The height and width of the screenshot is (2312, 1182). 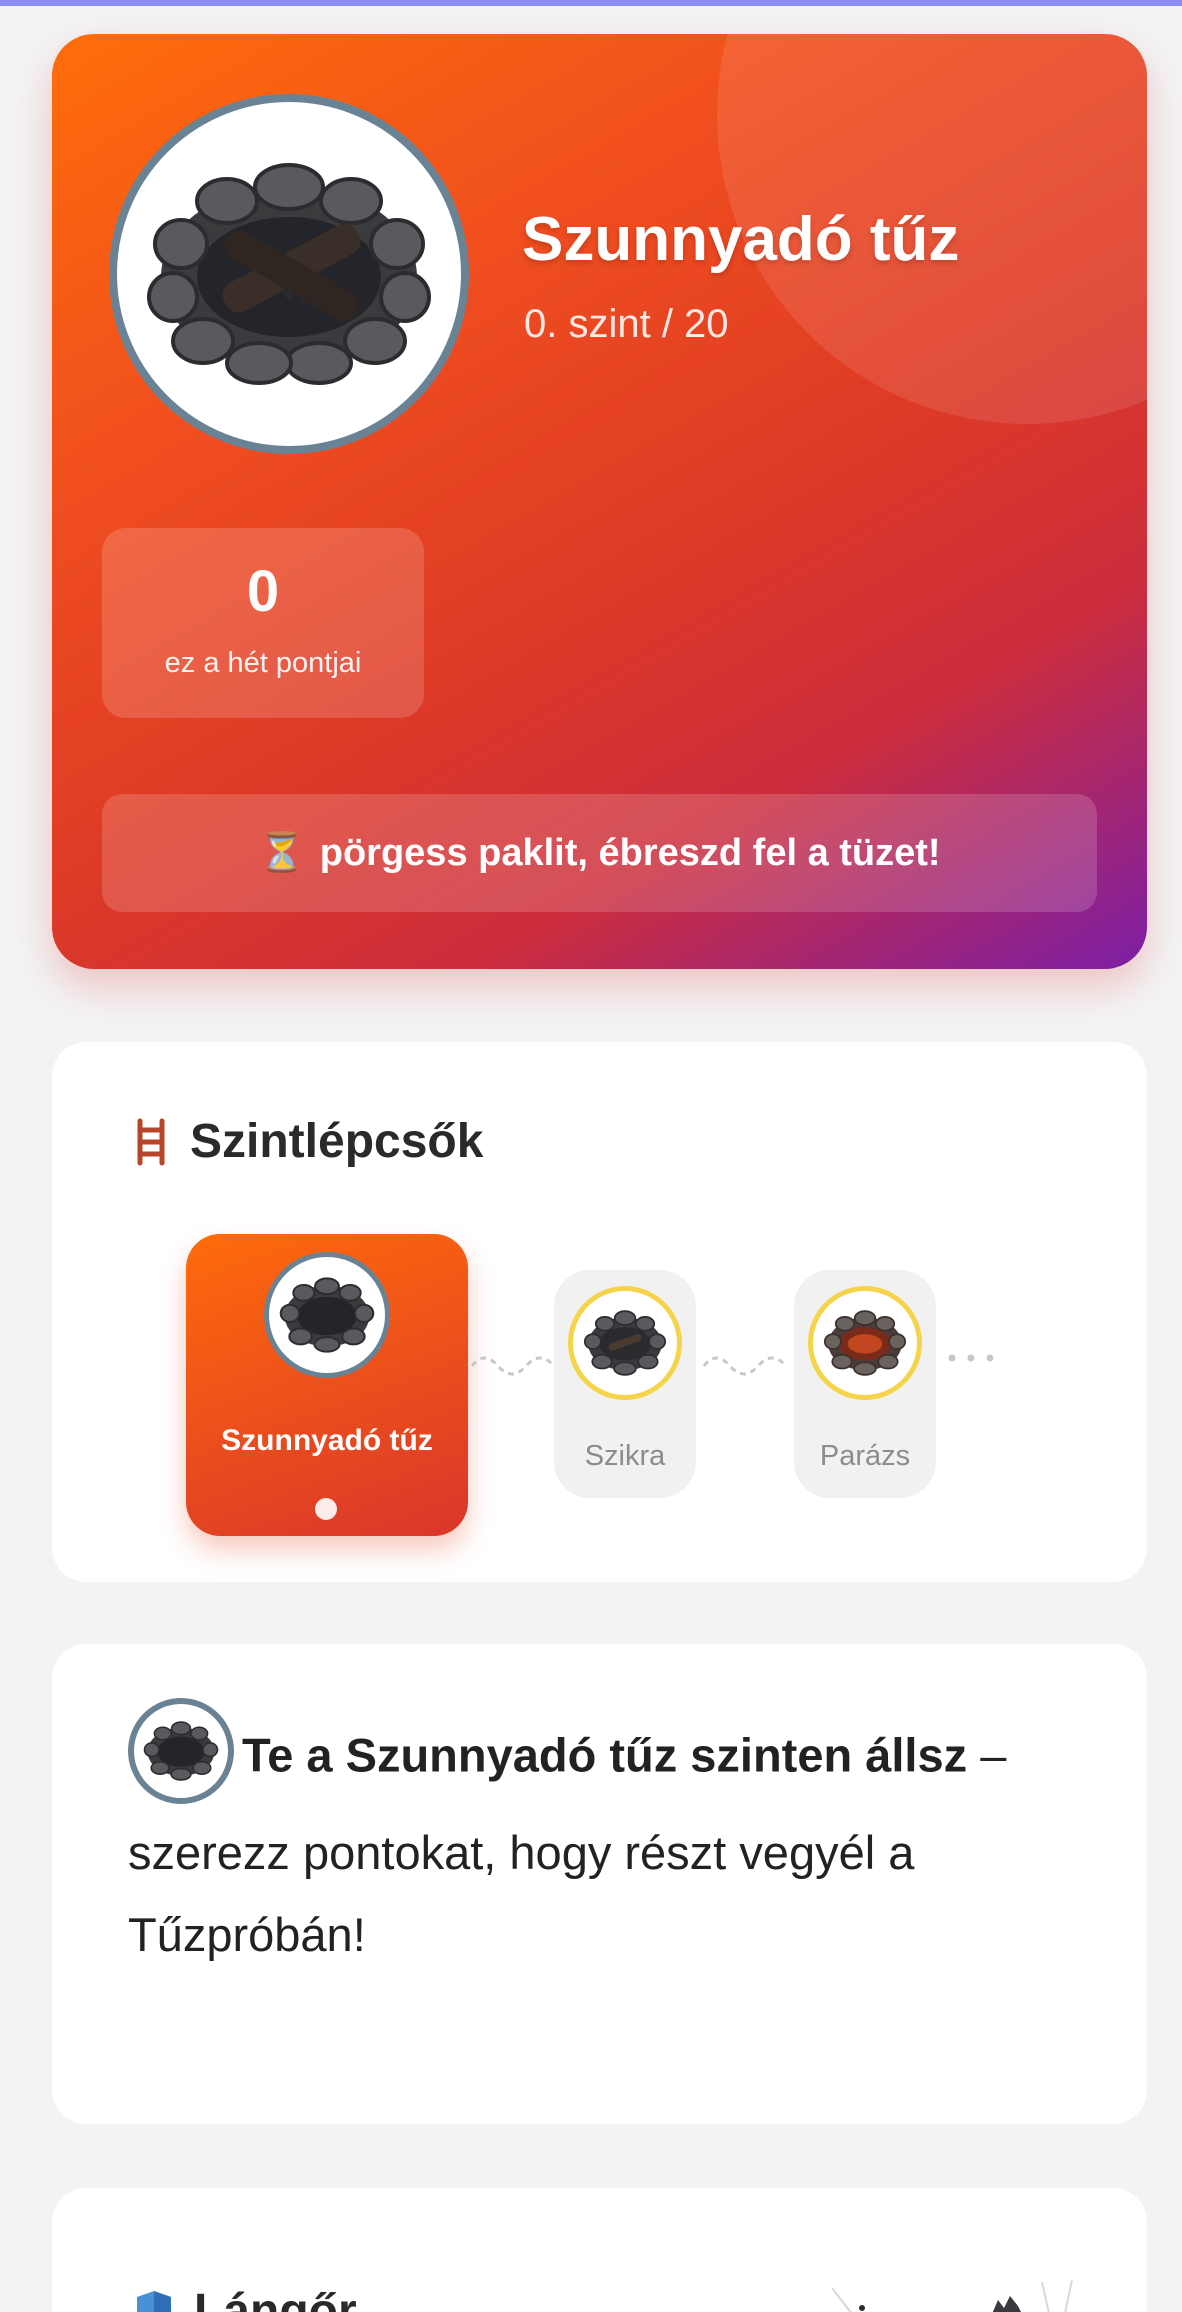 What do you see at coordinates (326, 1509) in the screenshot?
I see `current-level-dot` at bounding box center [326, 1509].